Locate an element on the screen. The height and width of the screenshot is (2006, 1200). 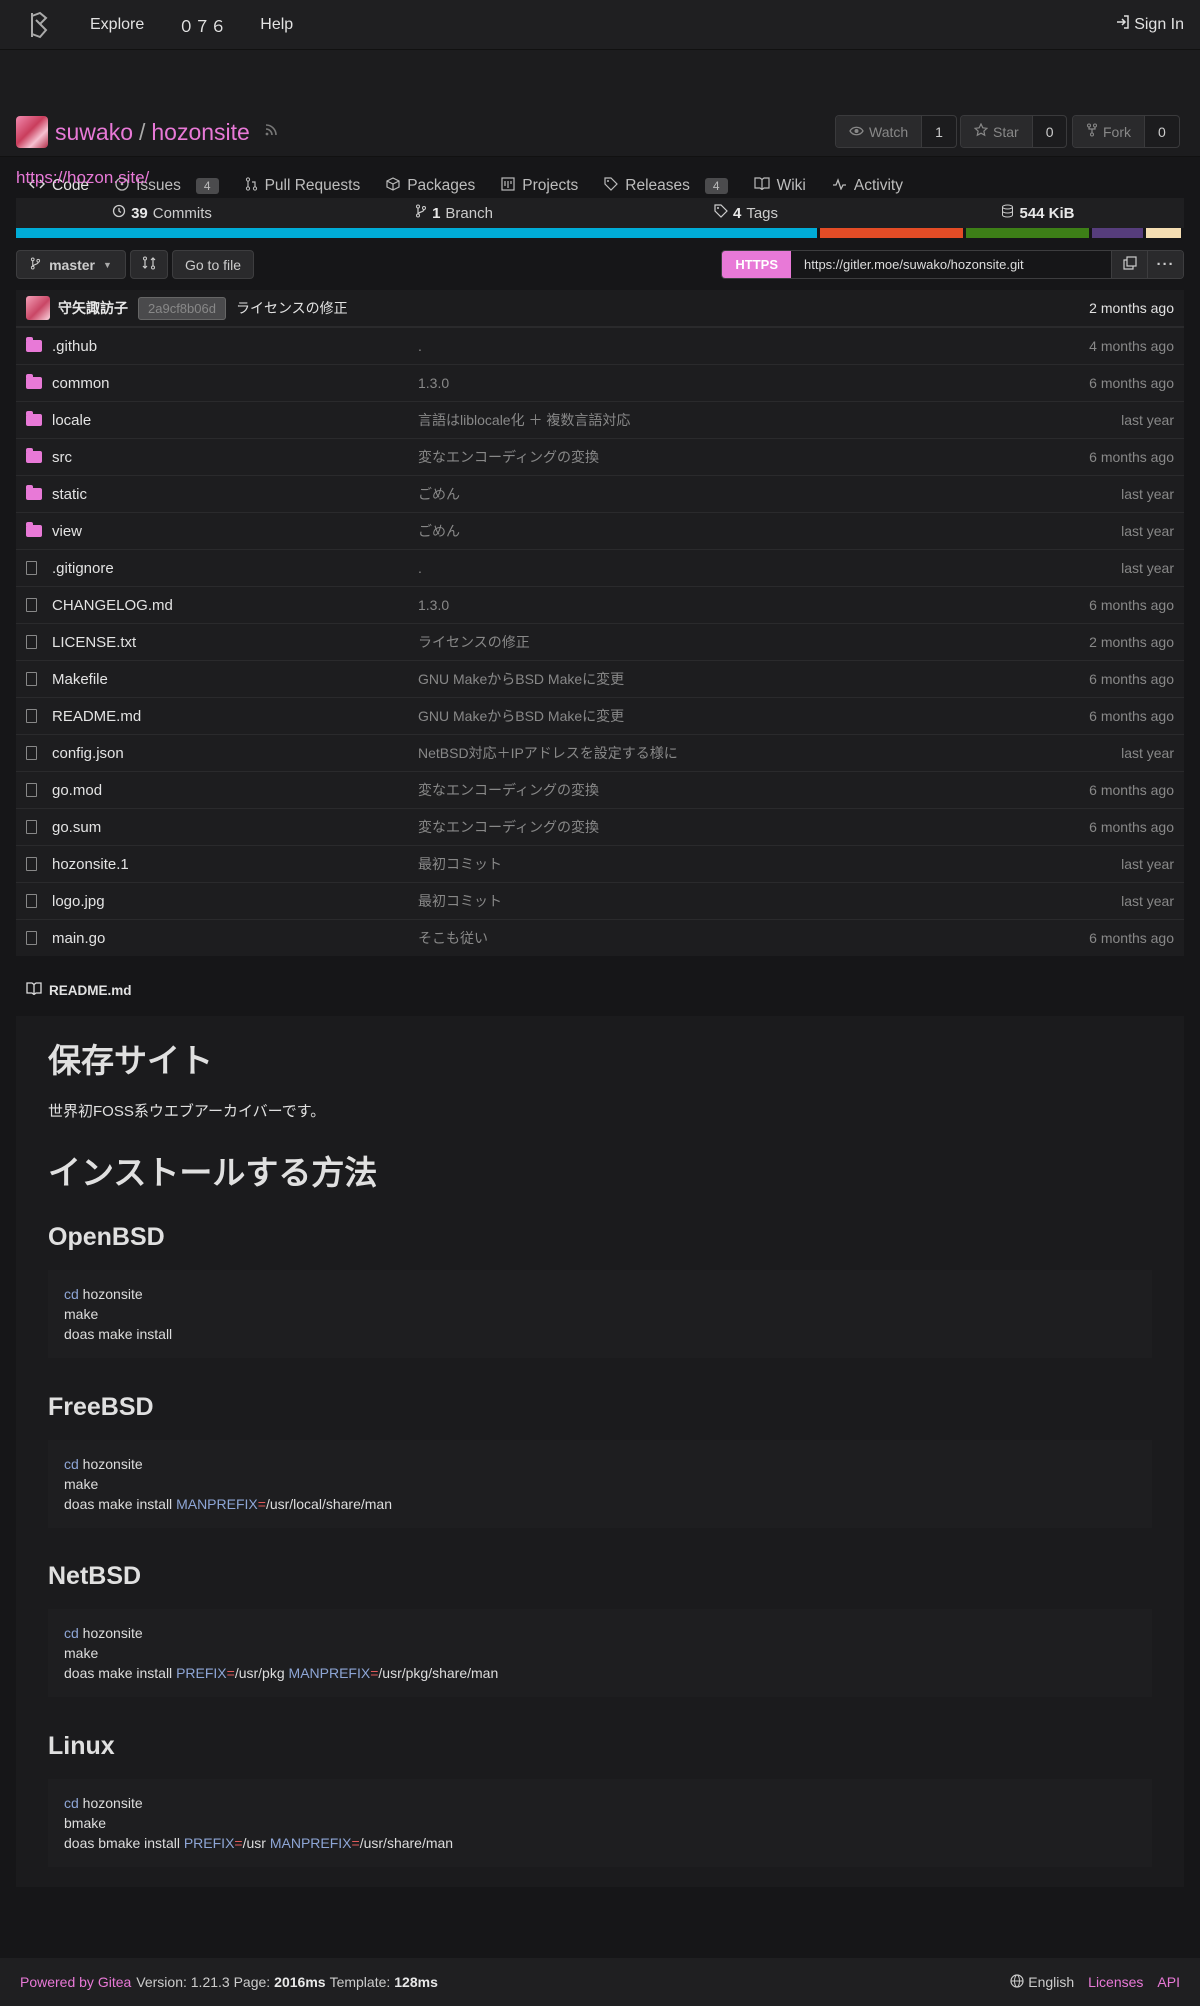
readme-filename: README.md is located at coordinates (90, 990).